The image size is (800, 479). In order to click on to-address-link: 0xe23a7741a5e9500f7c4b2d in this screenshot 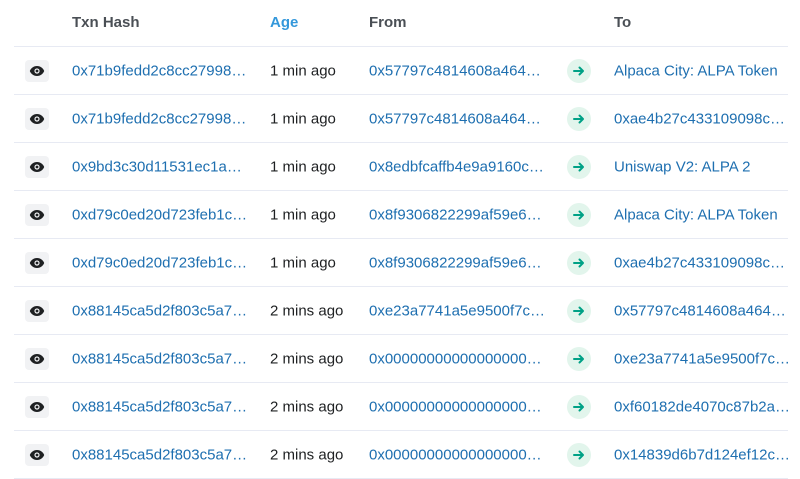, I will do `click(702, 358)`.